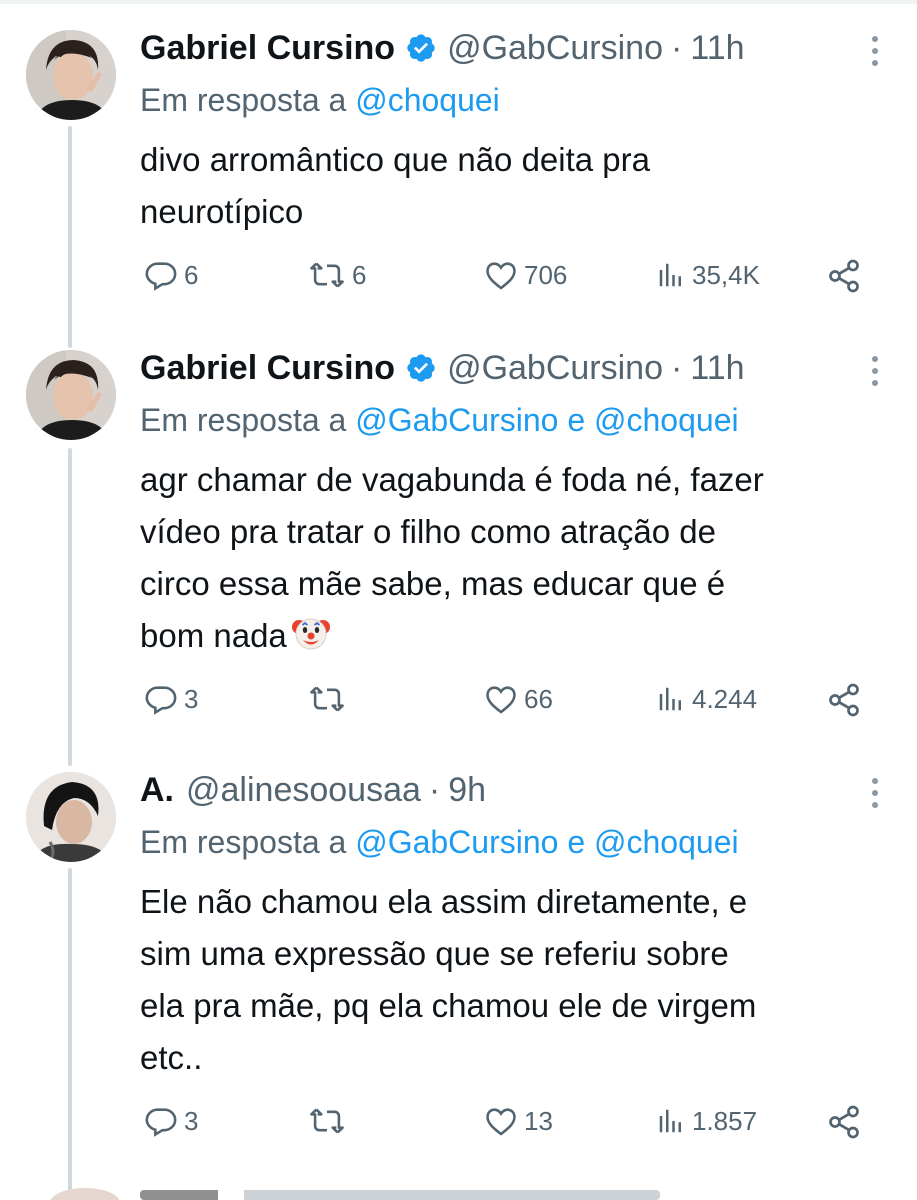 This screenshot has height=1200, width=917. Describe the element at coordinates (359, 274) in the screenshot. I see `retweet-count: 6` at that location.